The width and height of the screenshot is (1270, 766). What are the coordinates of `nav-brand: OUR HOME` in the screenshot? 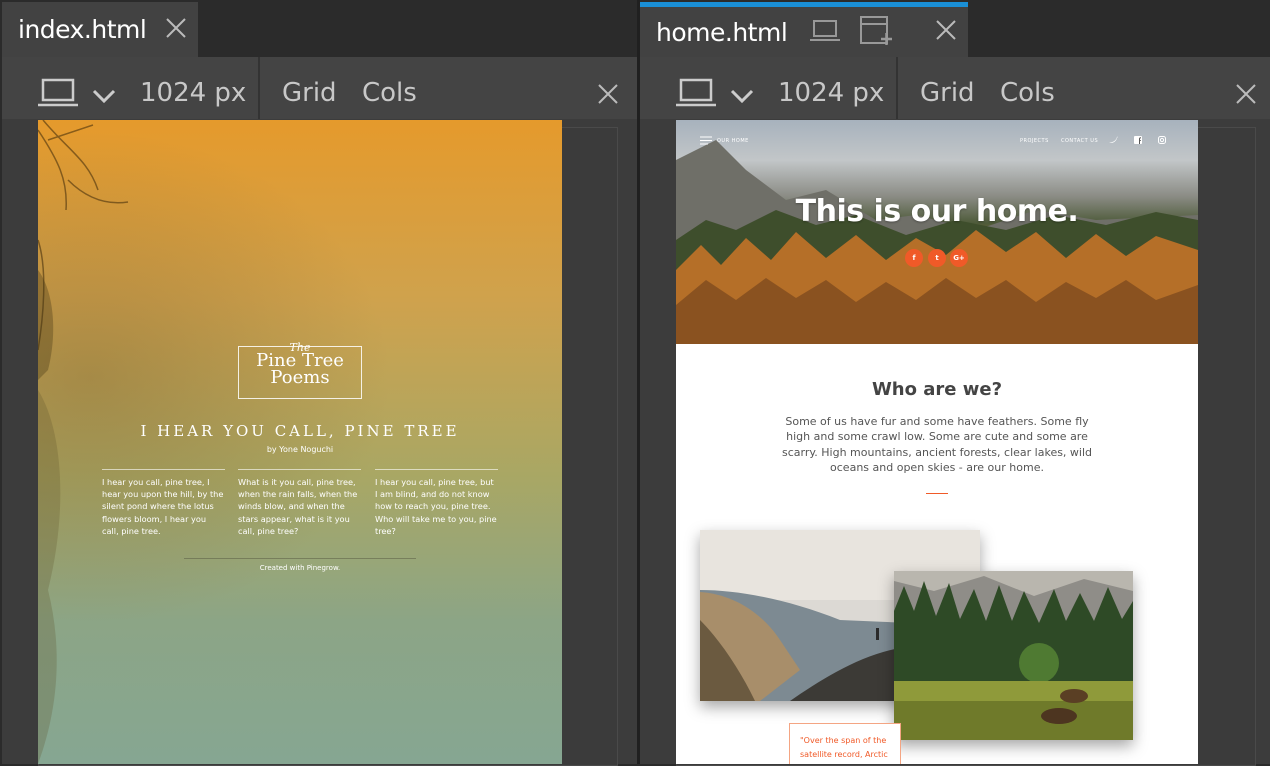 It's located at (733, 141).